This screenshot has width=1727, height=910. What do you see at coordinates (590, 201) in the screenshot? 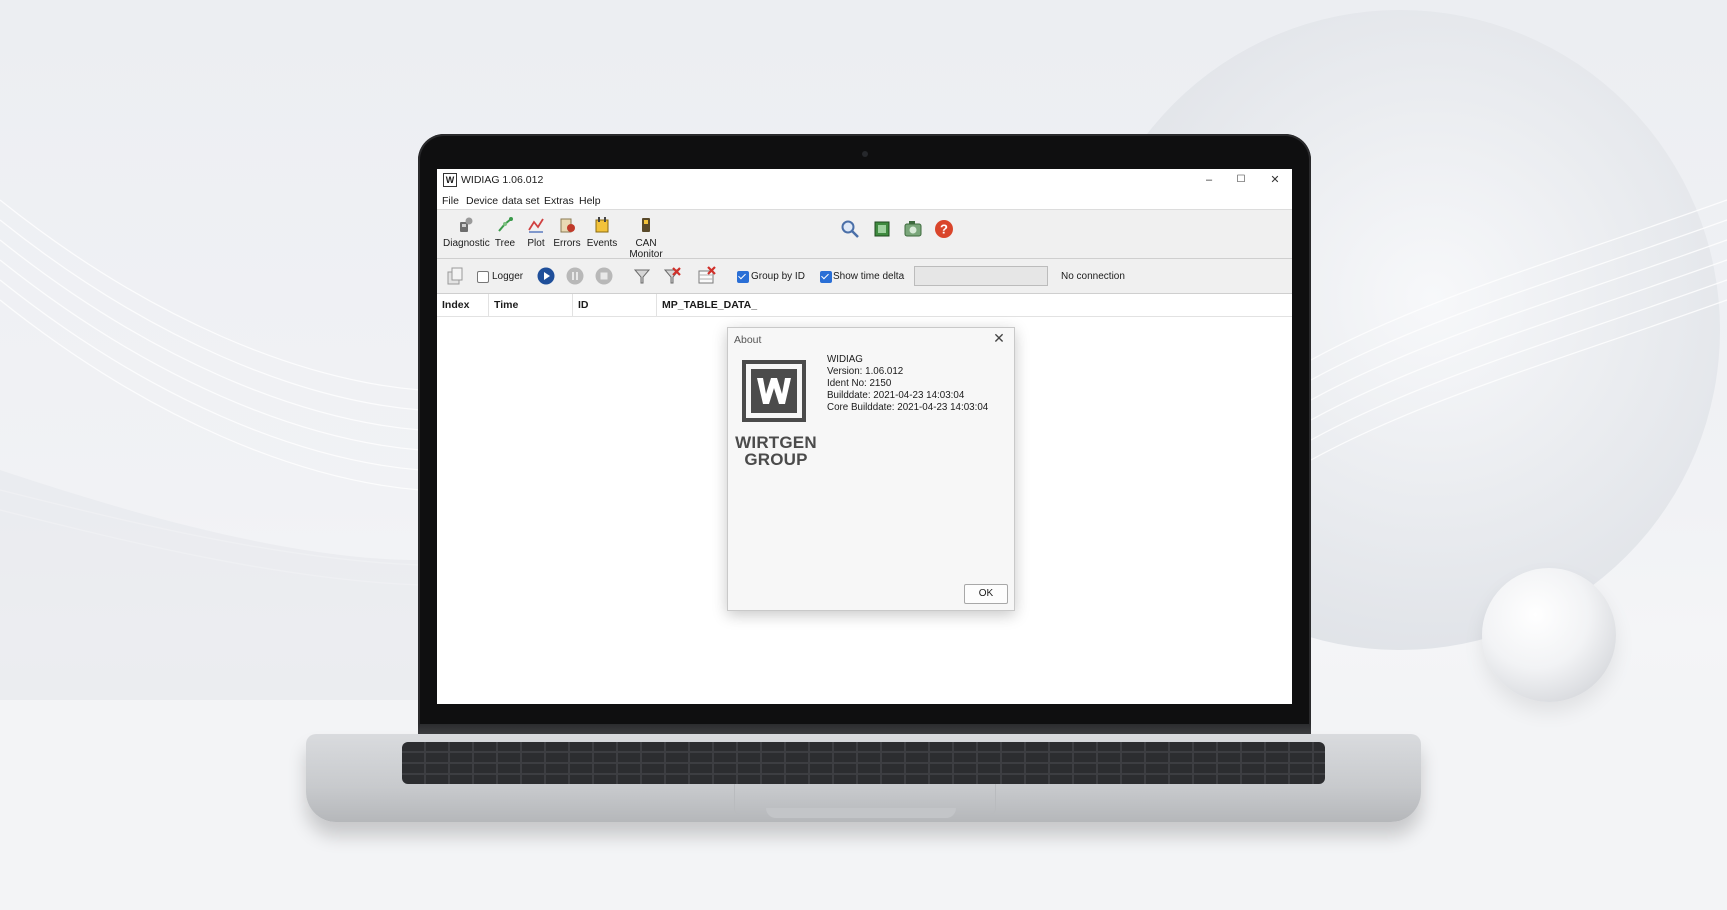
I see `menu-help: Help` at bounding box center [590, 201].